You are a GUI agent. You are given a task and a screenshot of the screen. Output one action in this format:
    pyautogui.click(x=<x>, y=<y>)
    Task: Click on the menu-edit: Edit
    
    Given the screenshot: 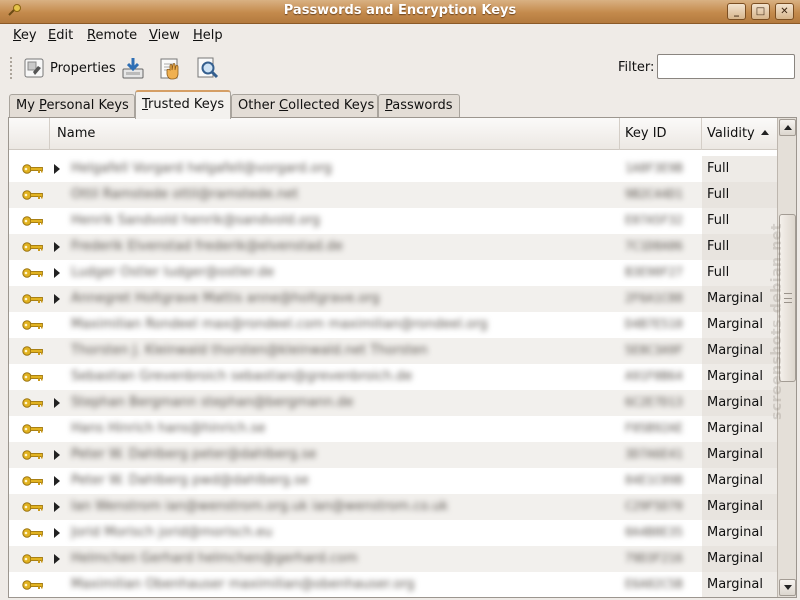 What is the action you would take?
    pyautogui.click(x=60, y=35)
    